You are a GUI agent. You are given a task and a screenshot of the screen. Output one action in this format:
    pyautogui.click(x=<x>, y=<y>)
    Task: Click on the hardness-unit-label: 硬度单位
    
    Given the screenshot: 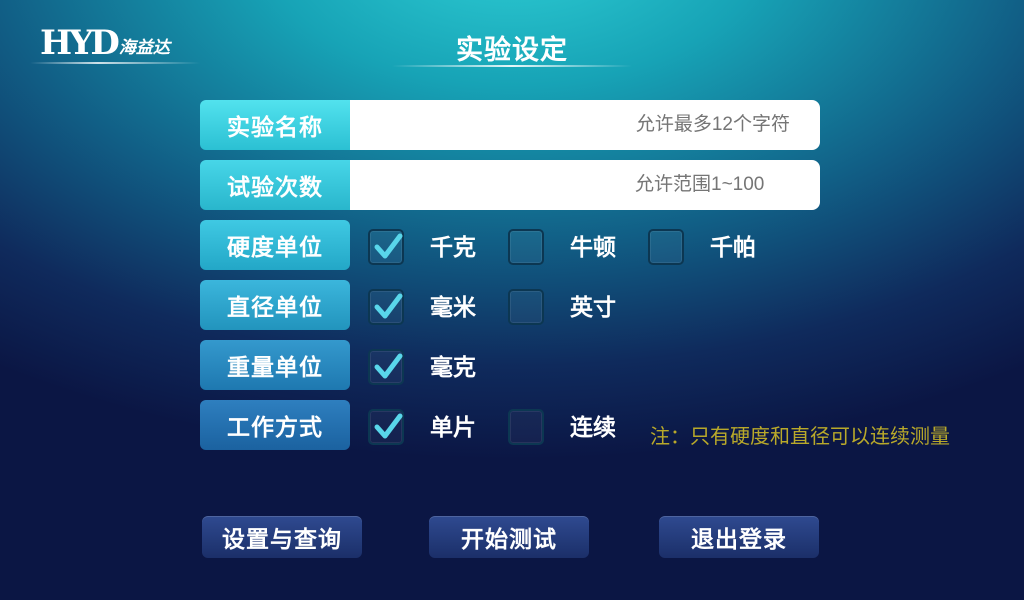 What is the action you would take?
    pyautogui.click(x=275, y=245)
    